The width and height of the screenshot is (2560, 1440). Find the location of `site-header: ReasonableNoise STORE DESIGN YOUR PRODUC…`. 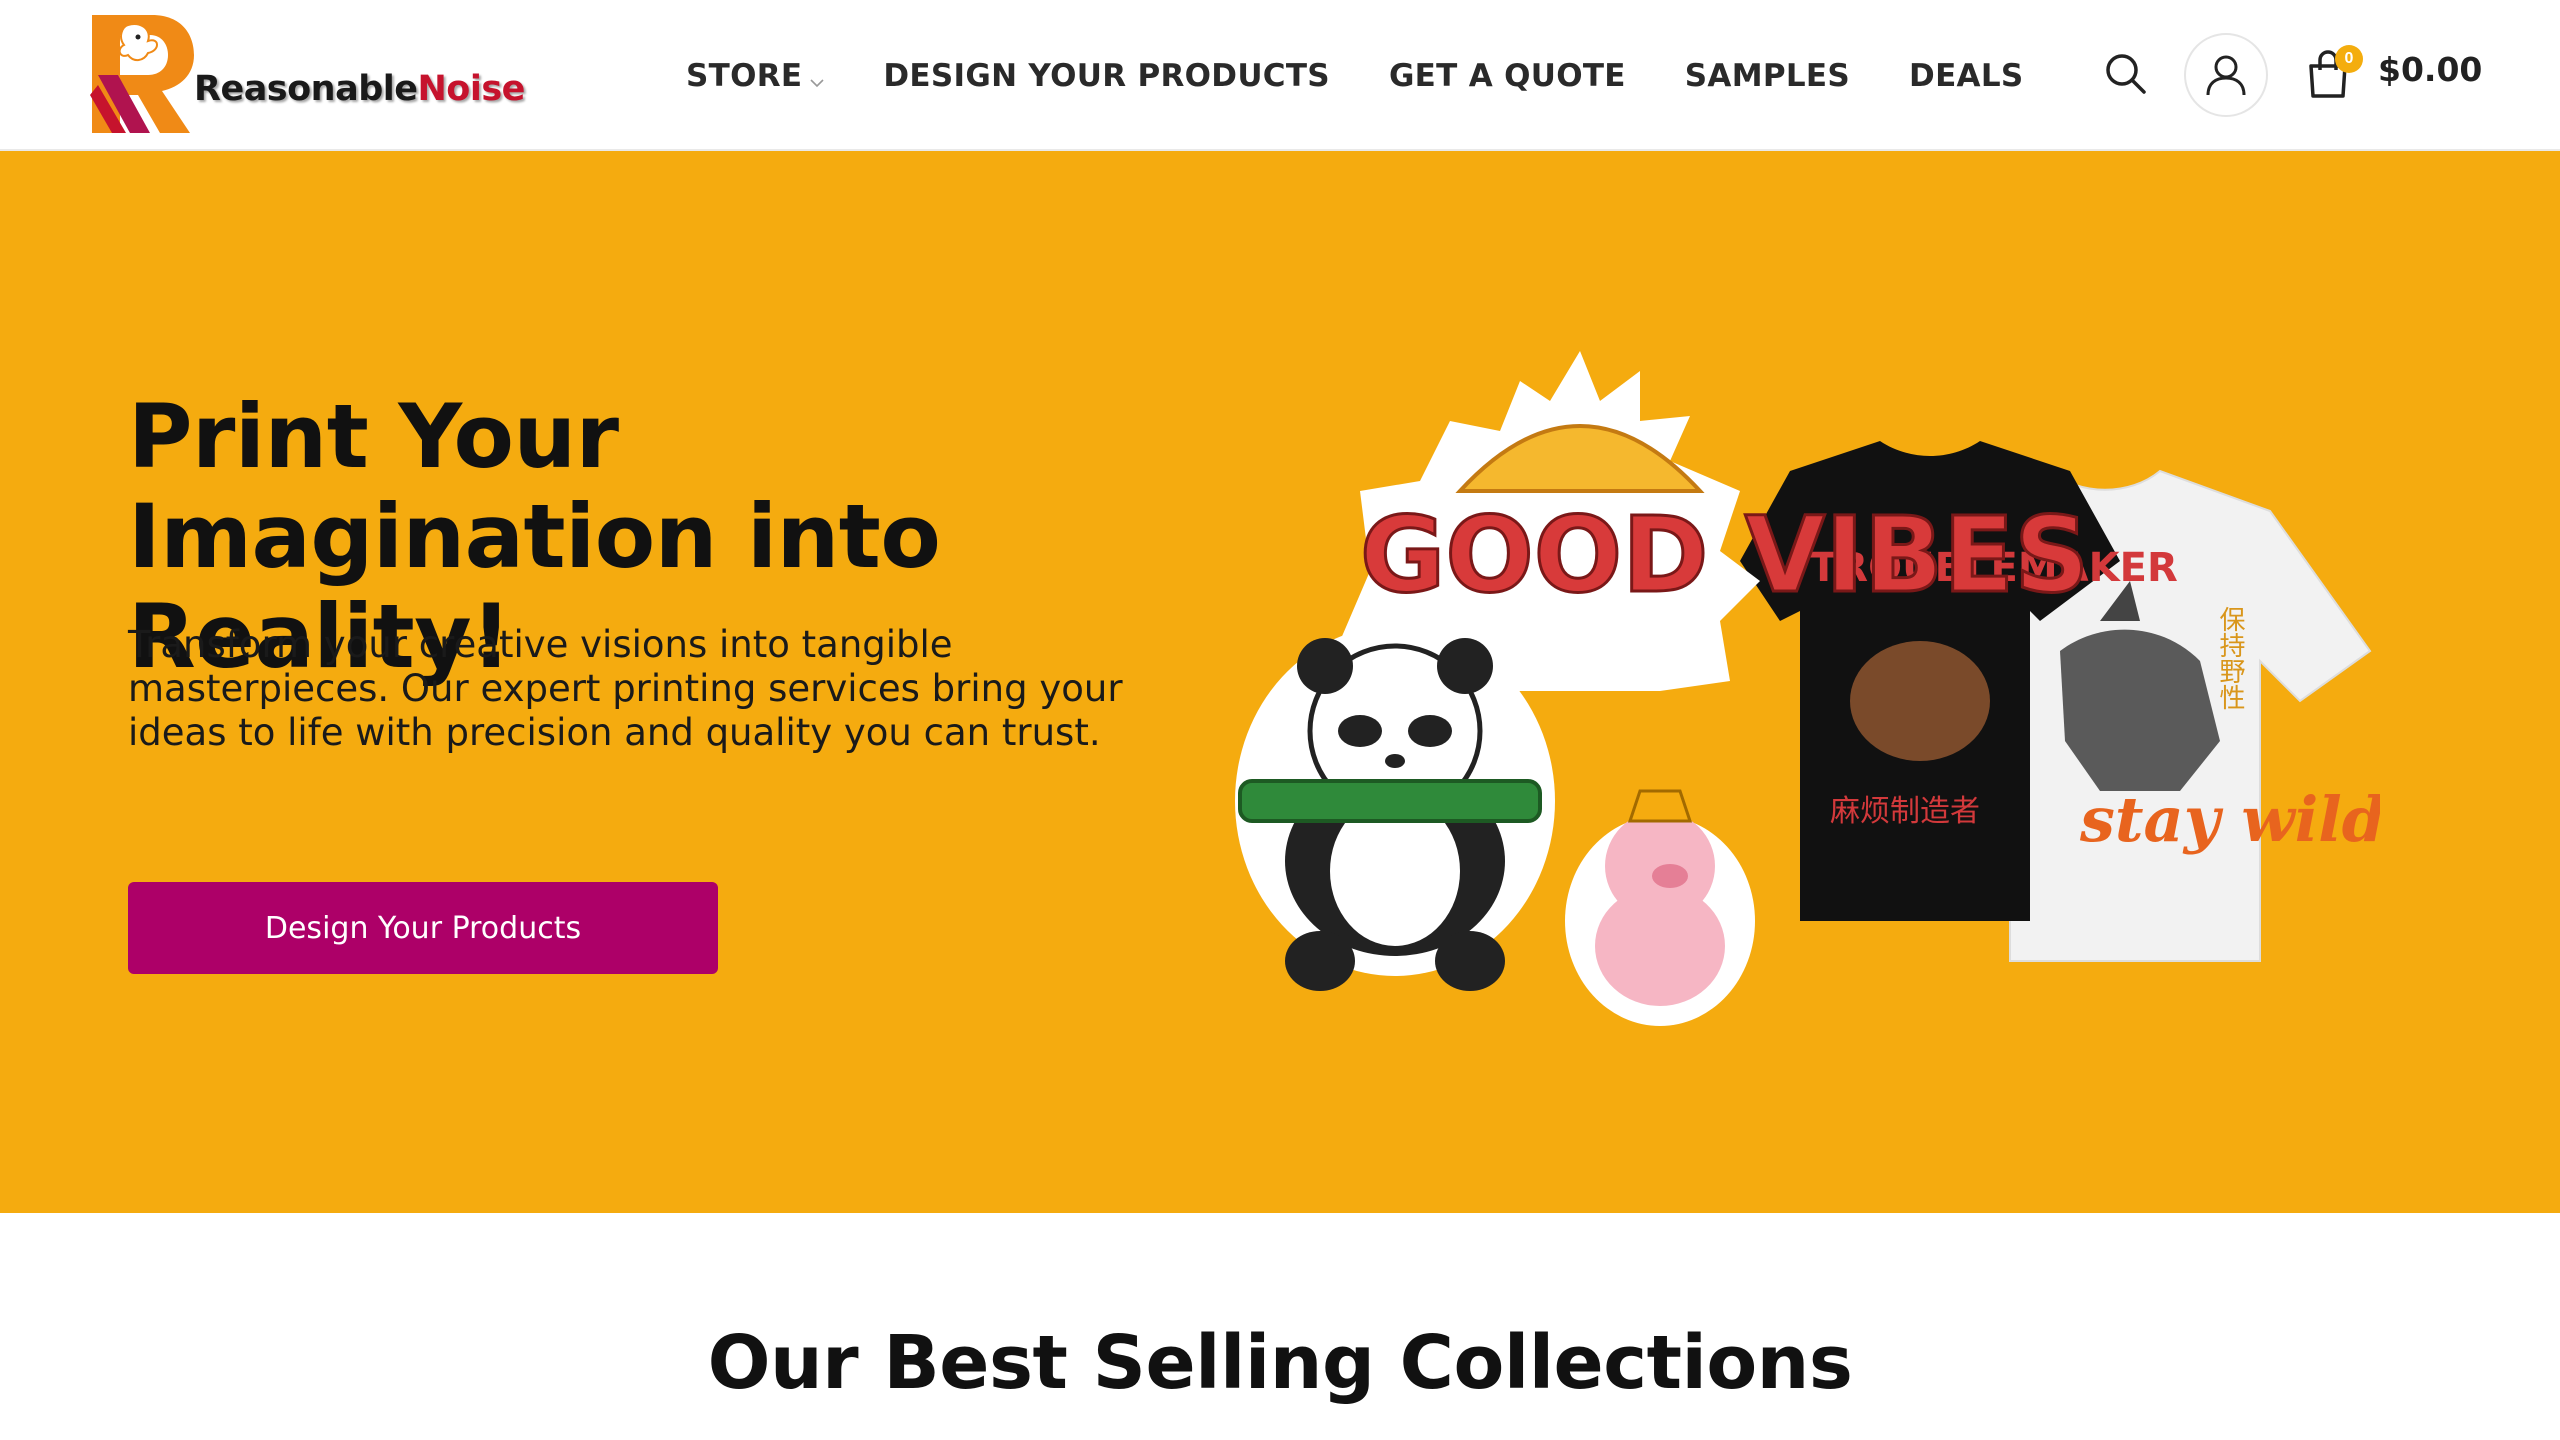

site-header: ReasonableNoise STORE DESIGN YOUR PRODUC… is located at coordinates (1280, 75).